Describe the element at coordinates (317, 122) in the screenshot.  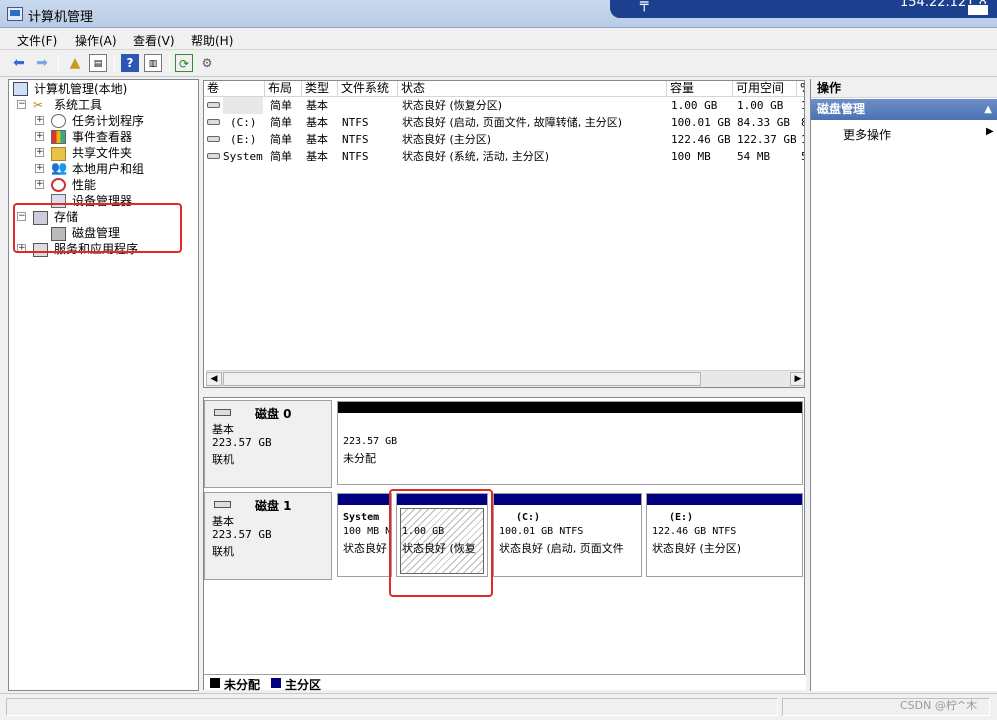
I see `cell-type: 基本` at that location.